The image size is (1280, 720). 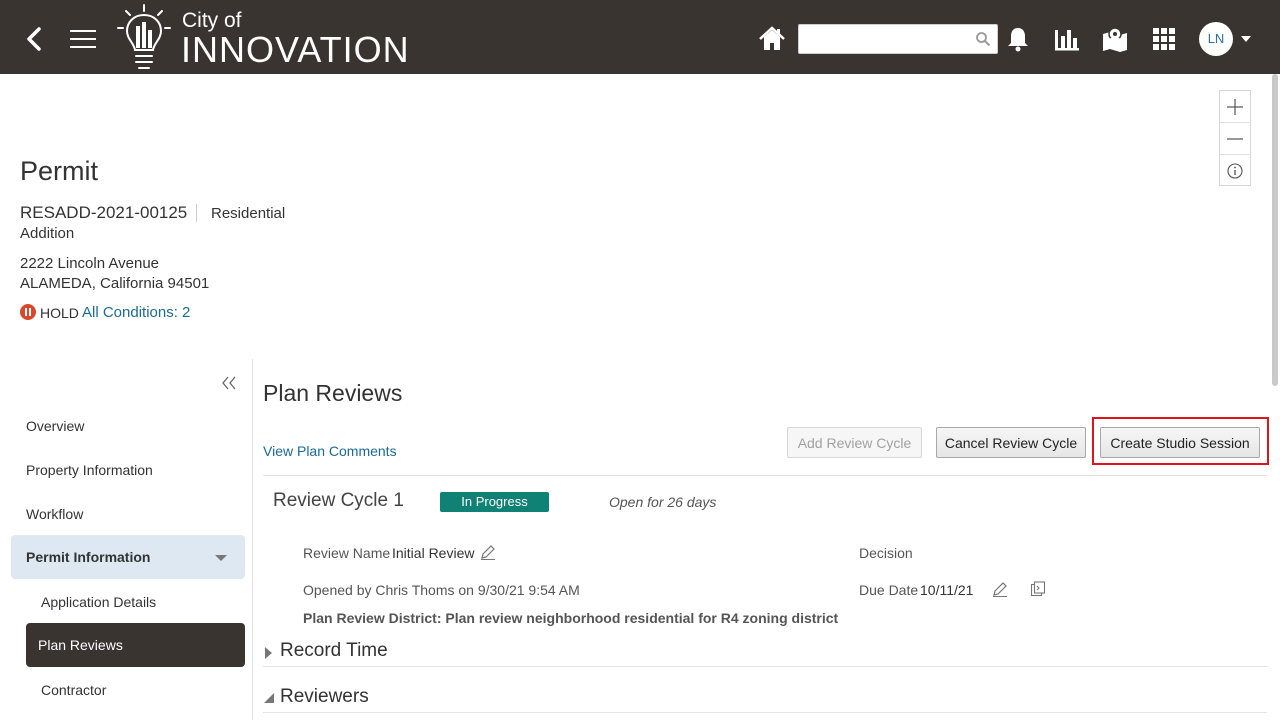 I want to click on logo-name-text: INNOVATION, so click(x=295, y=49).